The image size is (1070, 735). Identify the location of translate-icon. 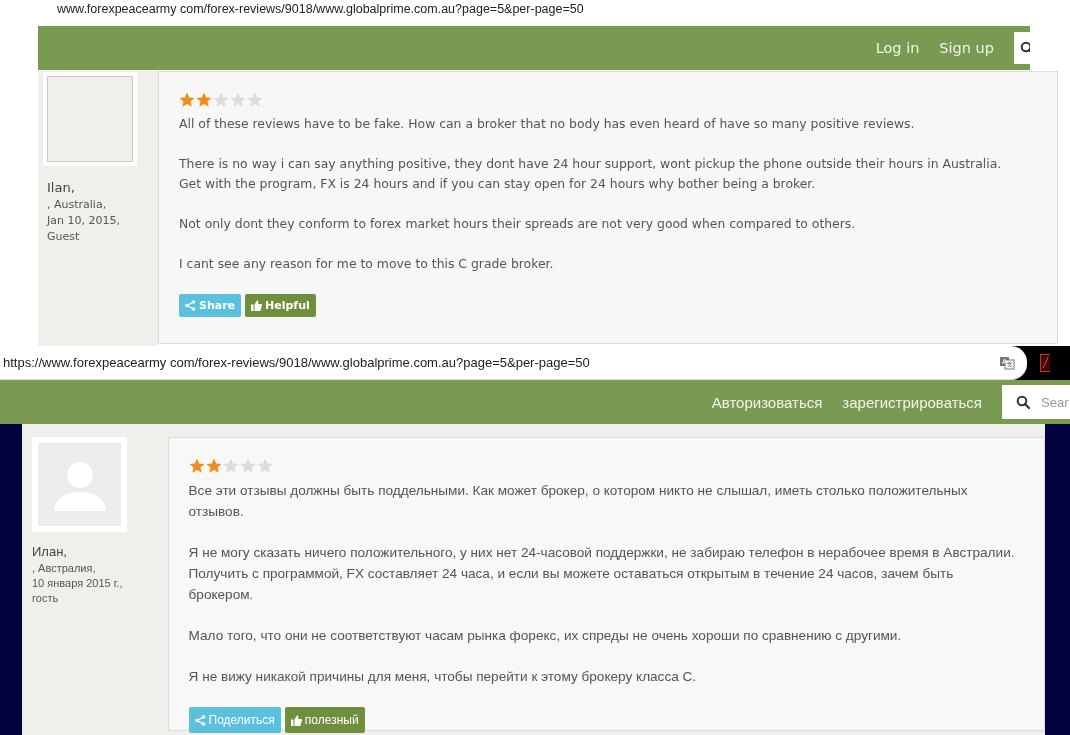
(1007, 362).